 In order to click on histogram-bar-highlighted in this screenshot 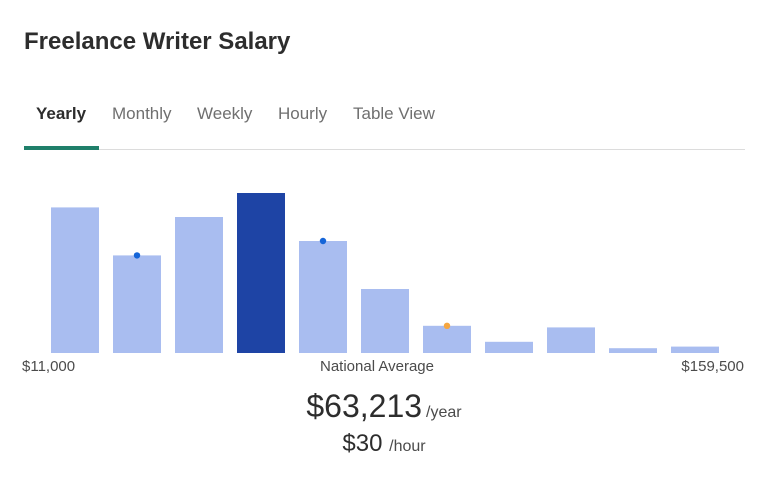, I will do `click(261, 273)`.